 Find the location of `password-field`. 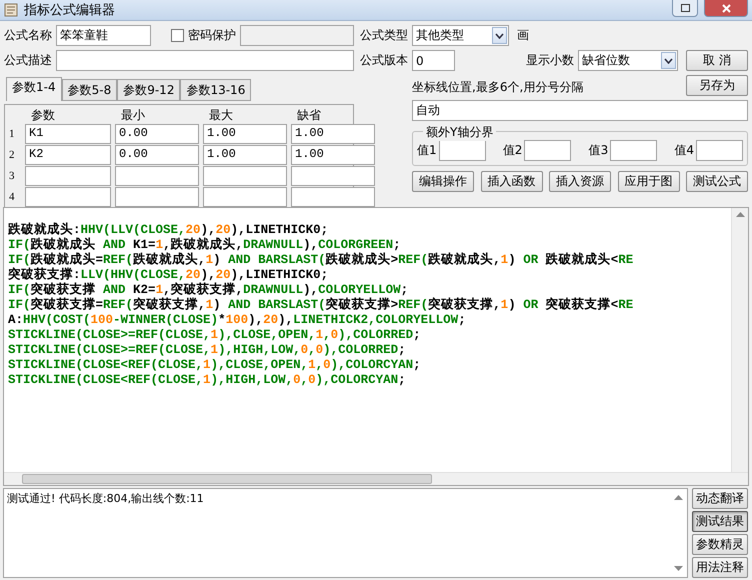

password-field is located at coordinates (297, 35).